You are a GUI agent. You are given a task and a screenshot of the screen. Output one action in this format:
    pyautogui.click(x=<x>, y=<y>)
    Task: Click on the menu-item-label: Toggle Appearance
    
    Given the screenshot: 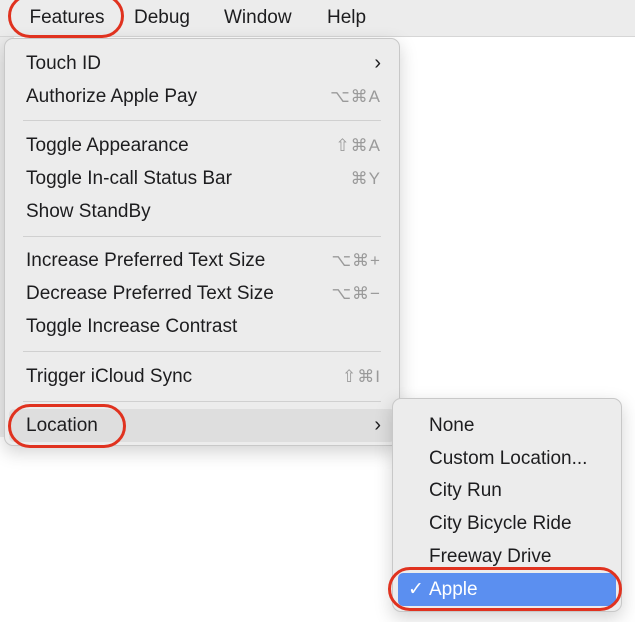 What is the action you would take?
    pyautogui.click(x=107, y=145)
    